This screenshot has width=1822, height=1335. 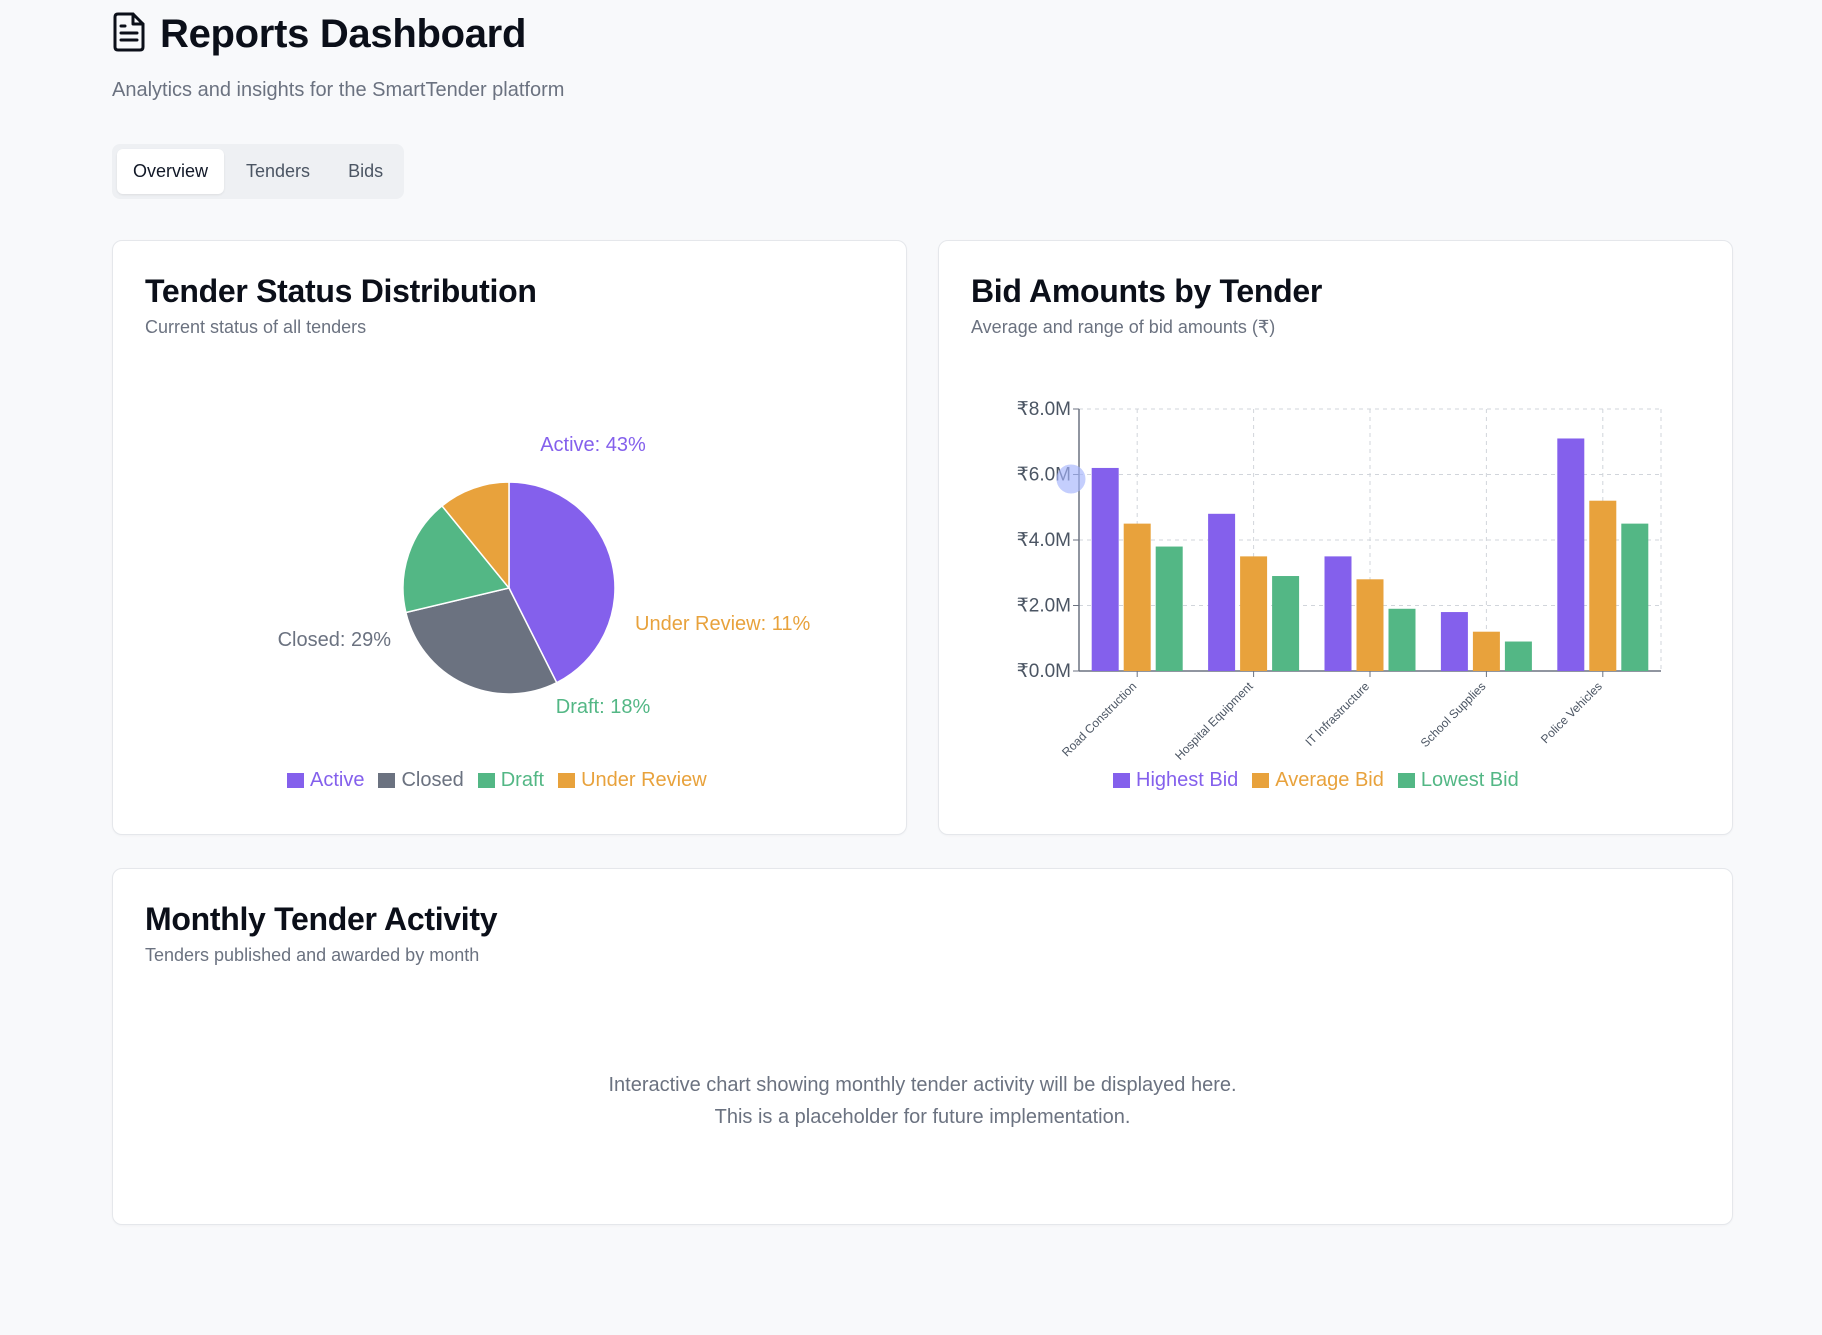 What do you see at coordinates (312, 955) in the screenshot?
I see `card-description: Tenders published and awarded by month` at bounding box center [312, 955].